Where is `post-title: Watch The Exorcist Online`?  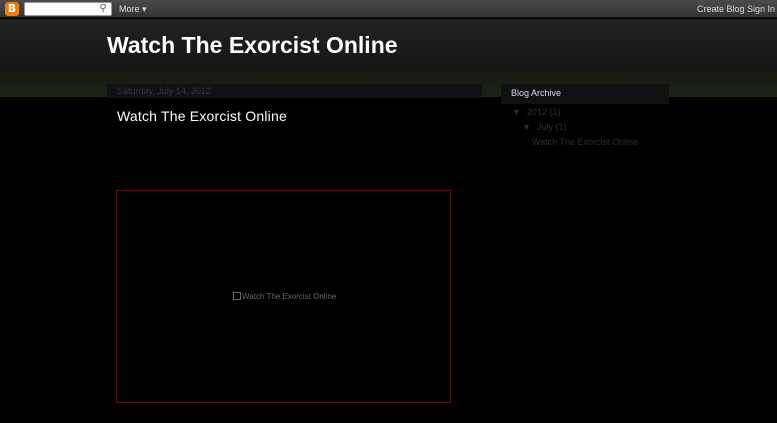
post-title: Watch The Exorcist Online is located at coordinates (202, 116).